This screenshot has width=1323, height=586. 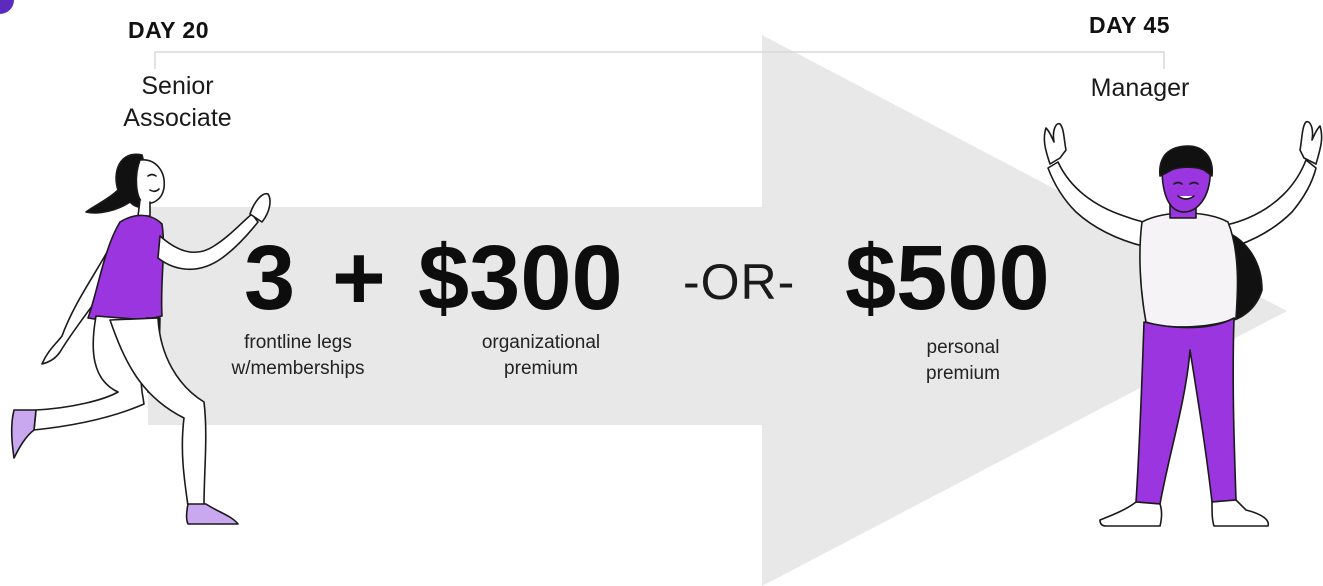 I want to click on or-separator: -OR-, so click(x=739, y=282).